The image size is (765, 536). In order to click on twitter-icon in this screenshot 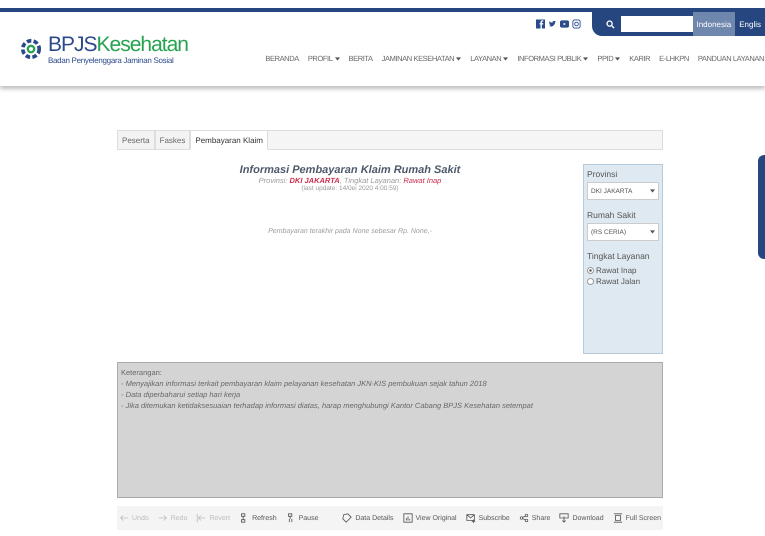, I will do `click(552, 24)`.